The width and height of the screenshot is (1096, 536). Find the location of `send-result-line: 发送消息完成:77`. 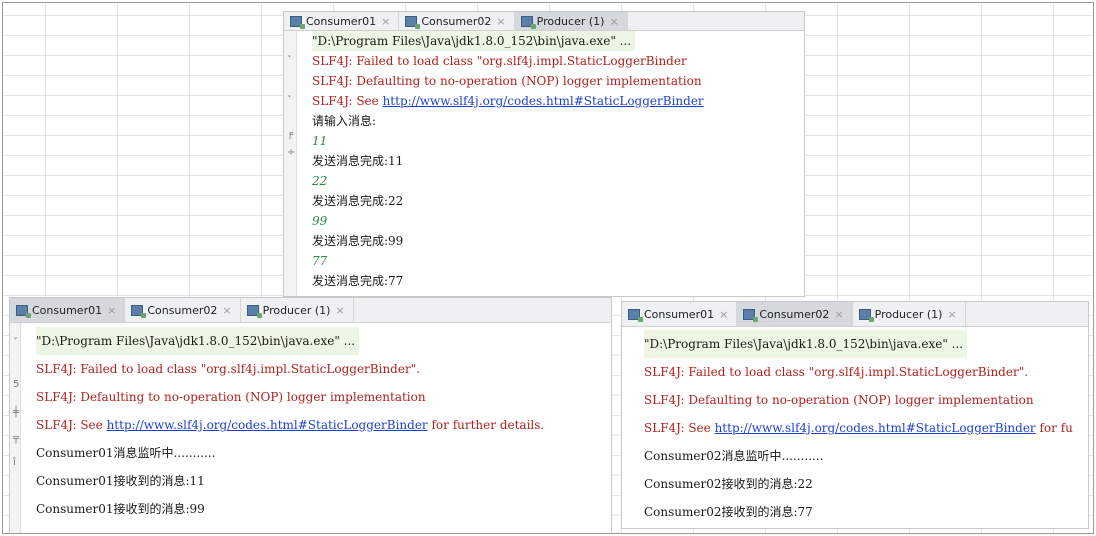

send-result-line: 发送消息完成:77 is located at coordinates (358, 281).